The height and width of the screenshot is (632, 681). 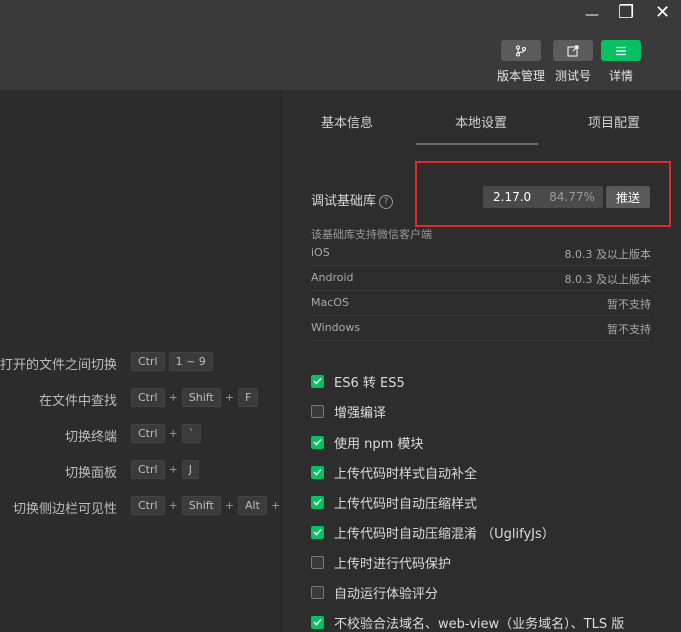 I want to click on key-cap: J, so click(x=190, y=469).